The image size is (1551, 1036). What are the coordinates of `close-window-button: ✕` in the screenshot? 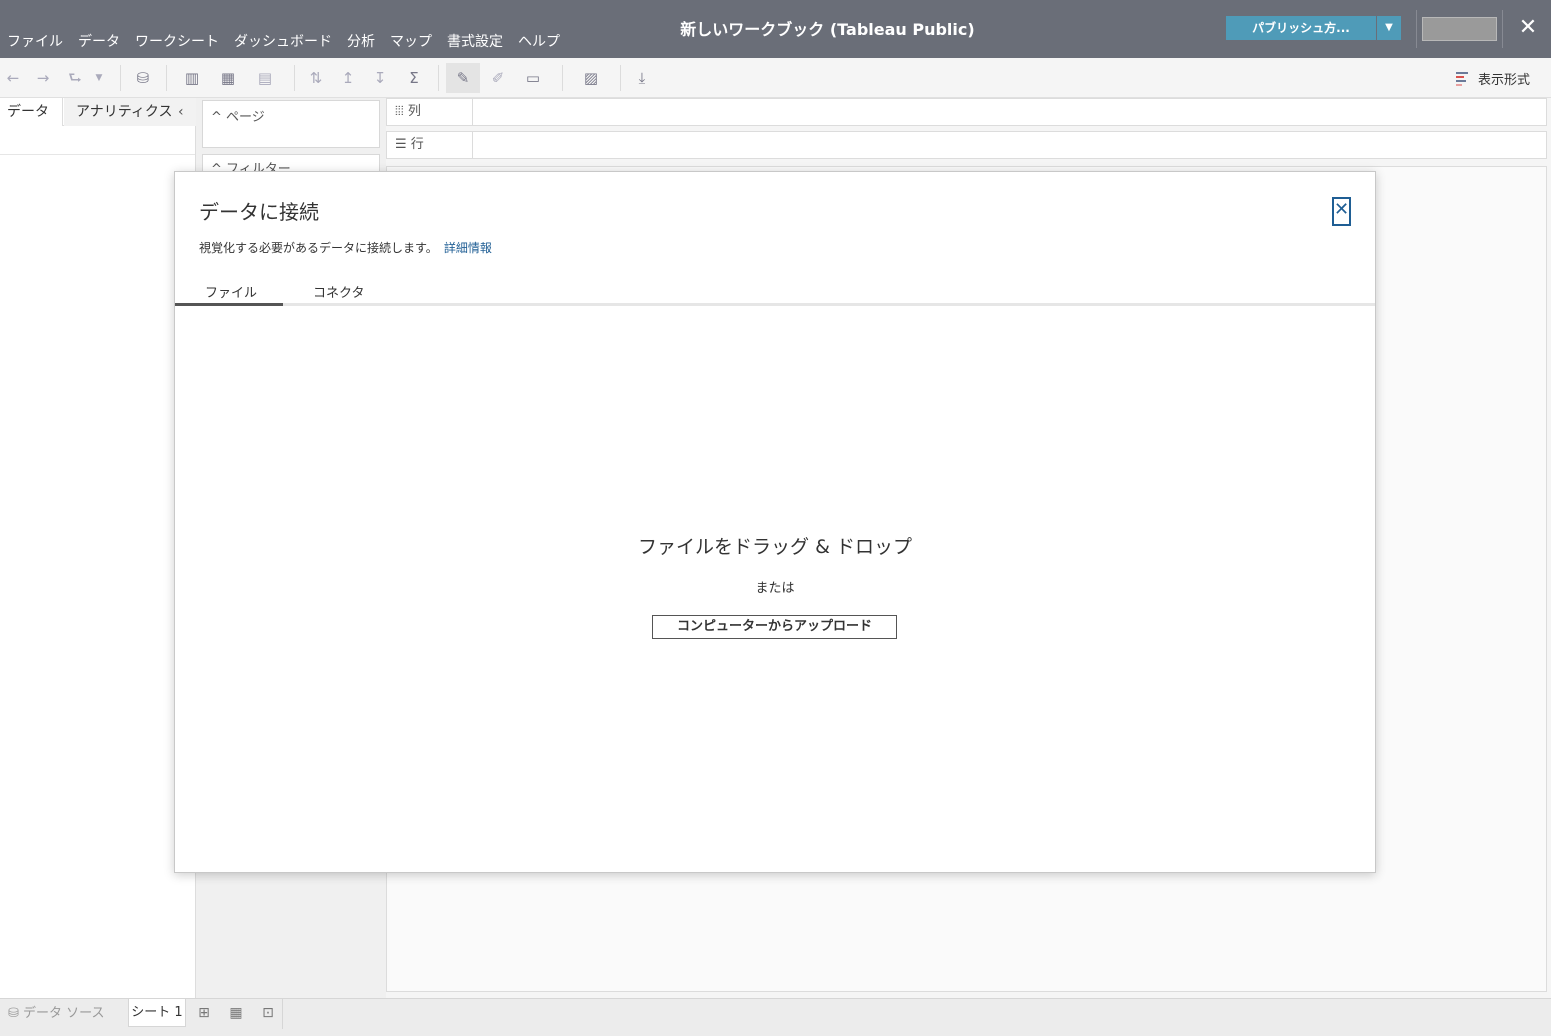 It's located at (1528, 28).